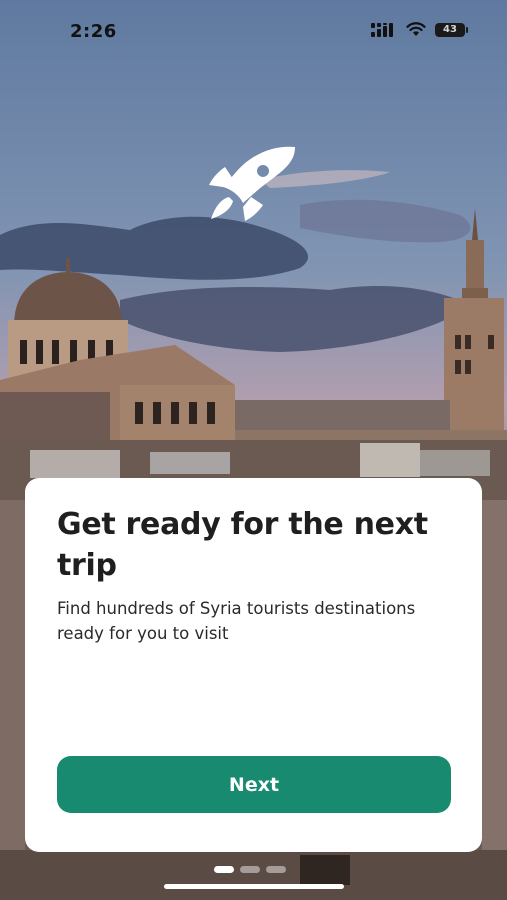  Describe the element at coordinates (242, 545) in the screenshot. I see `onboarding-title: Get ready for the next trip` at that location.